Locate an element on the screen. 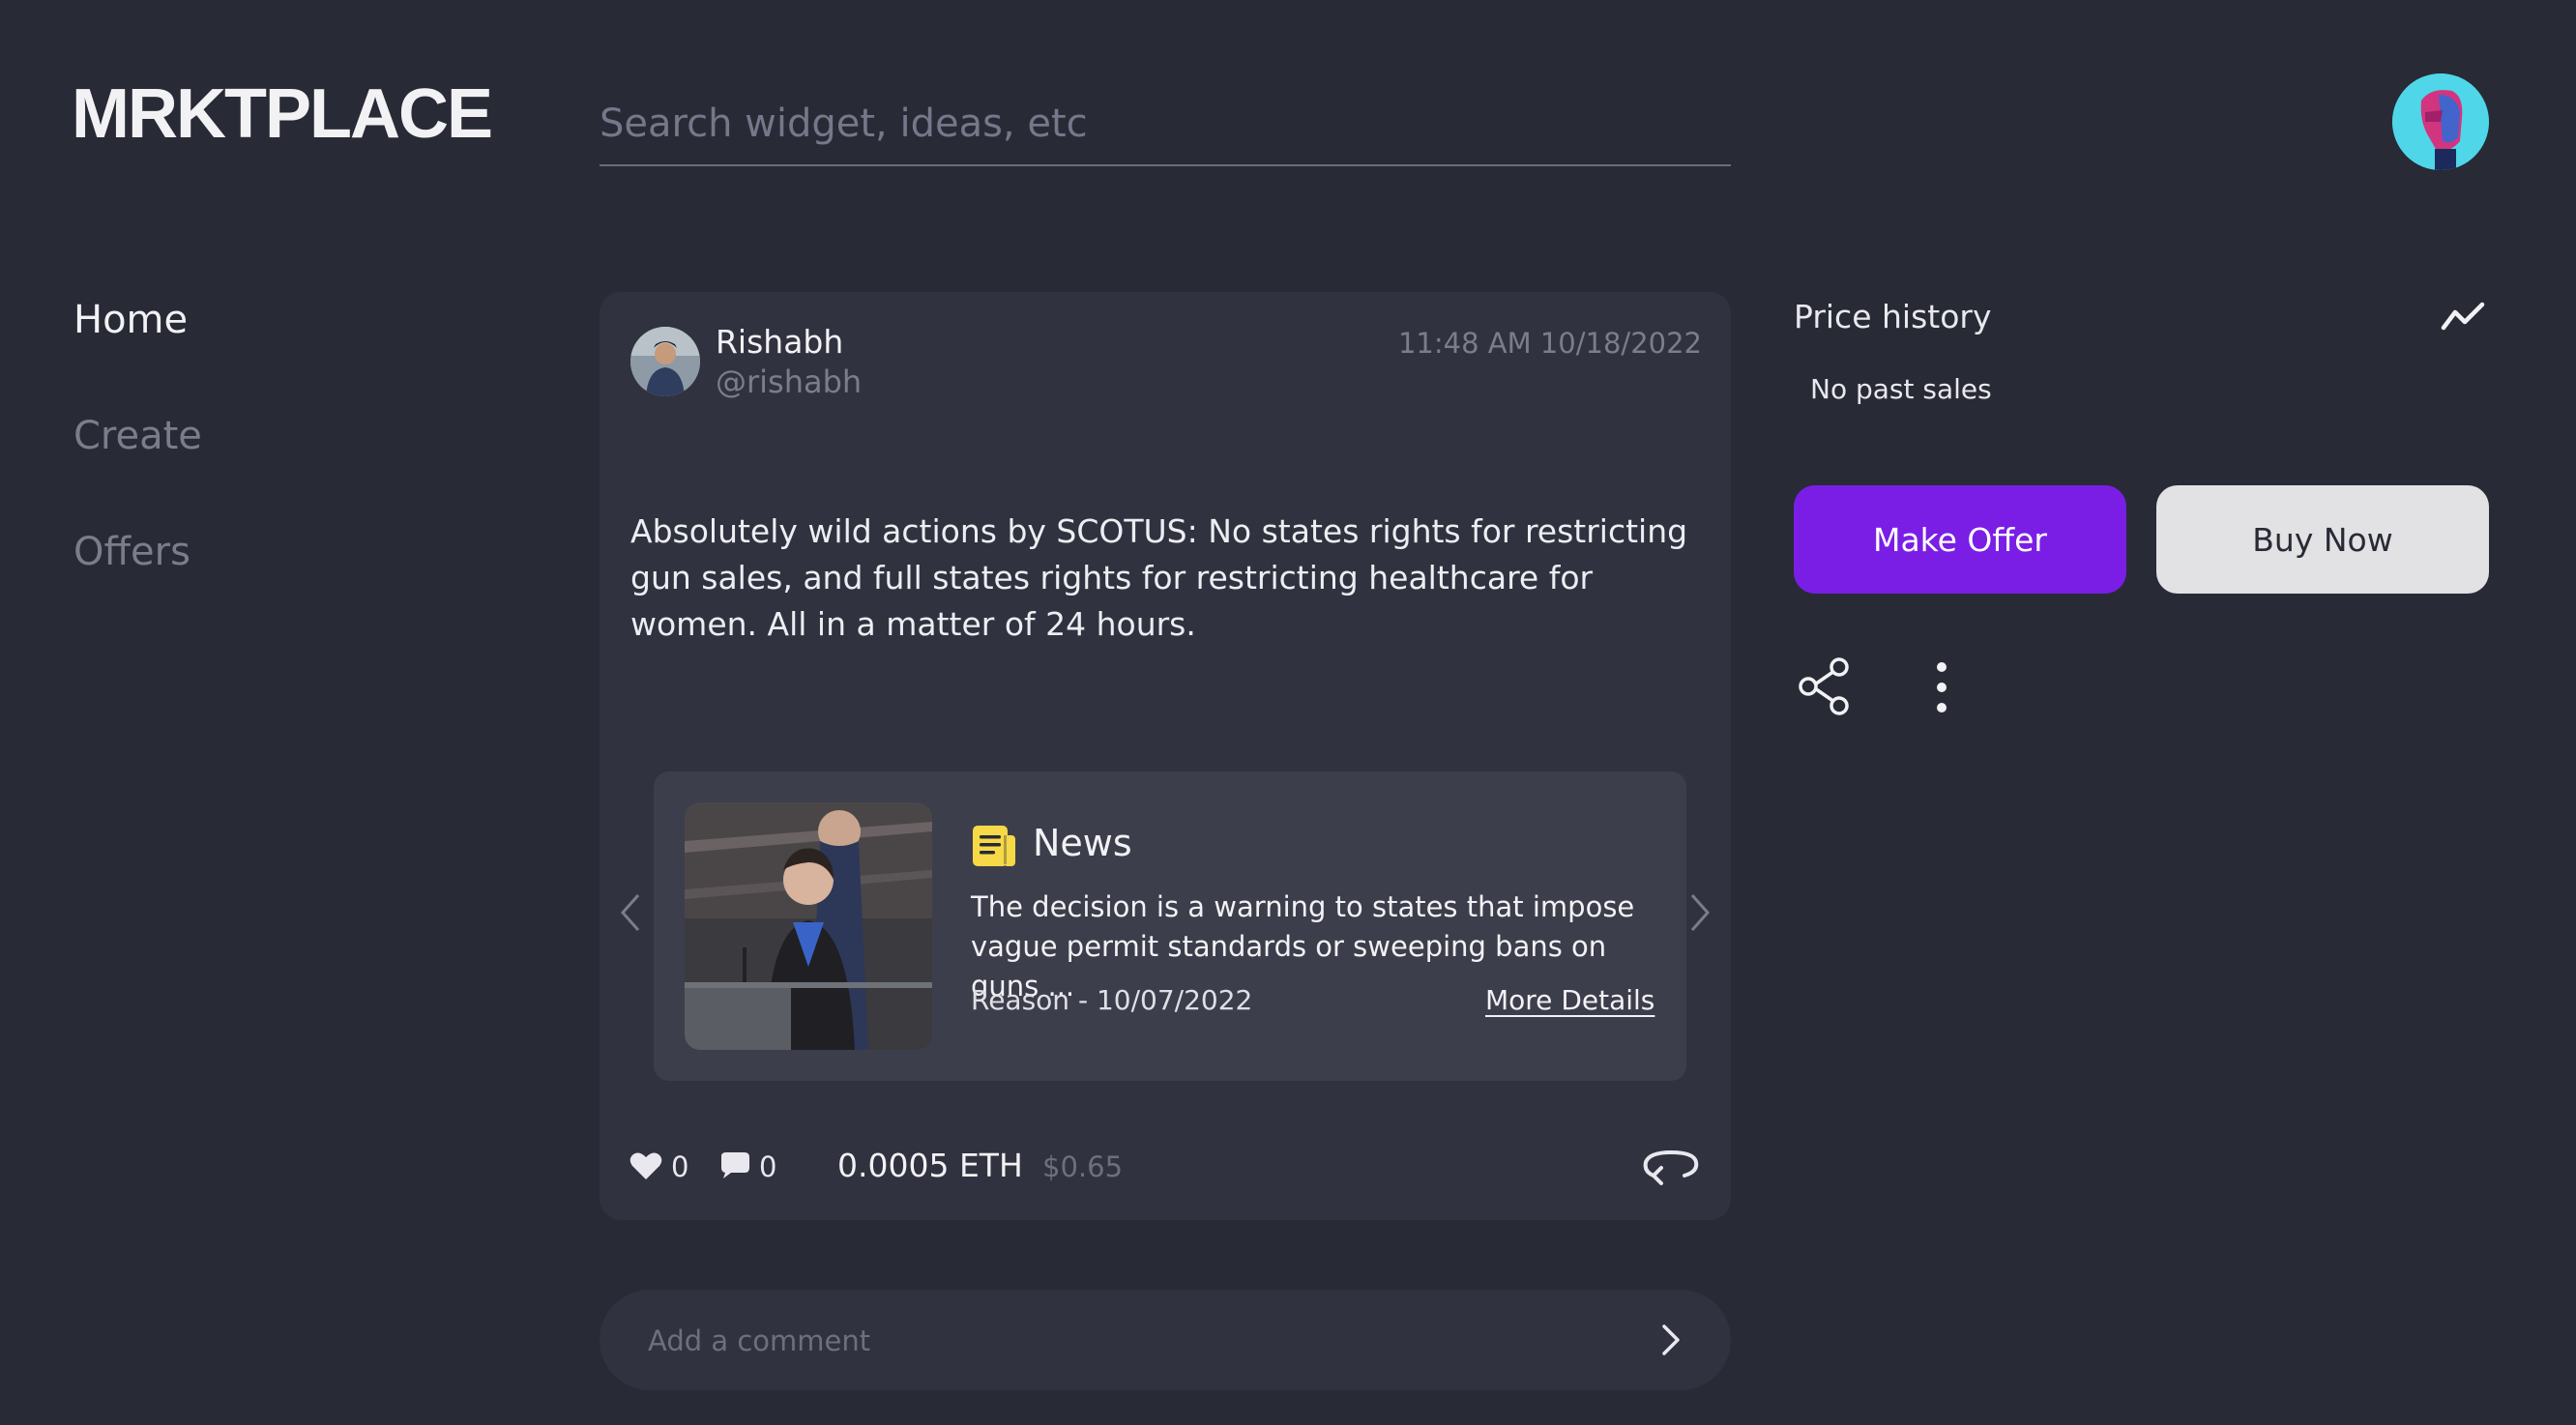 This screenshot has width=2576, height=1425. nav-home: Home is located at coordinates (130, 320).